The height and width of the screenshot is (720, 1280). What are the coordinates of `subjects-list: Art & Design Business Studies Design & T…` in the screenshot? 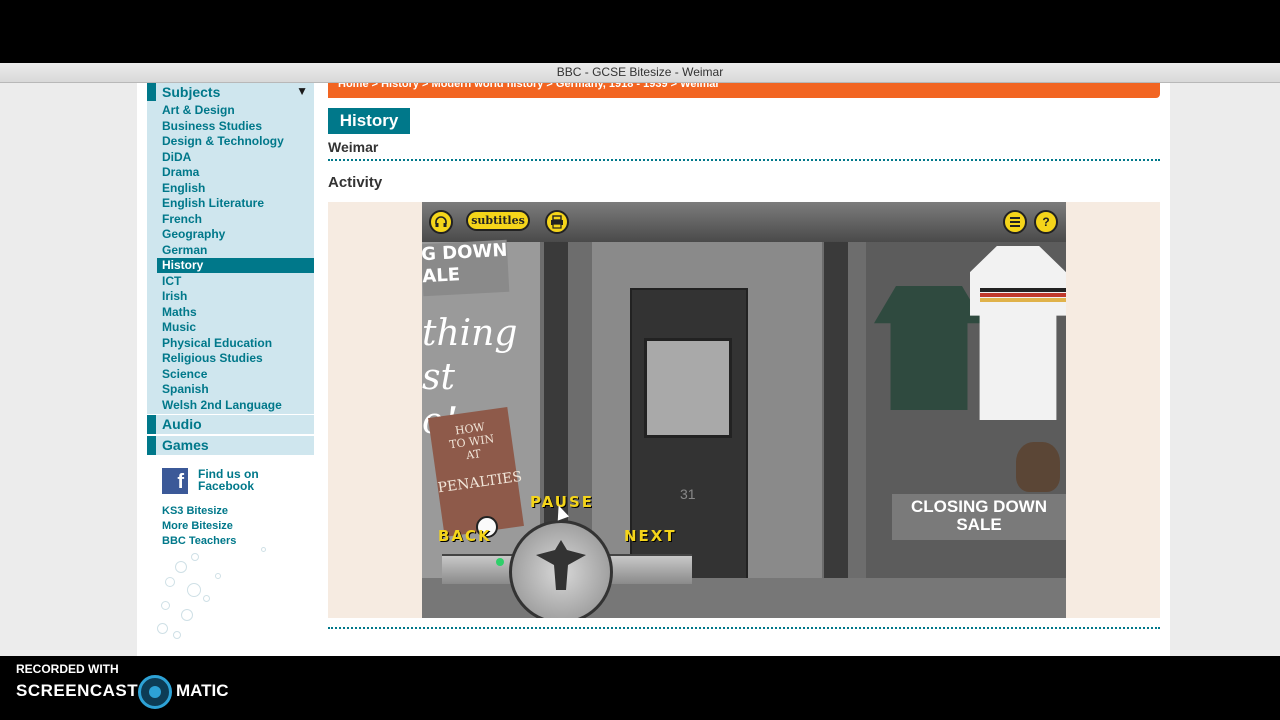 It's located at (230, 257).